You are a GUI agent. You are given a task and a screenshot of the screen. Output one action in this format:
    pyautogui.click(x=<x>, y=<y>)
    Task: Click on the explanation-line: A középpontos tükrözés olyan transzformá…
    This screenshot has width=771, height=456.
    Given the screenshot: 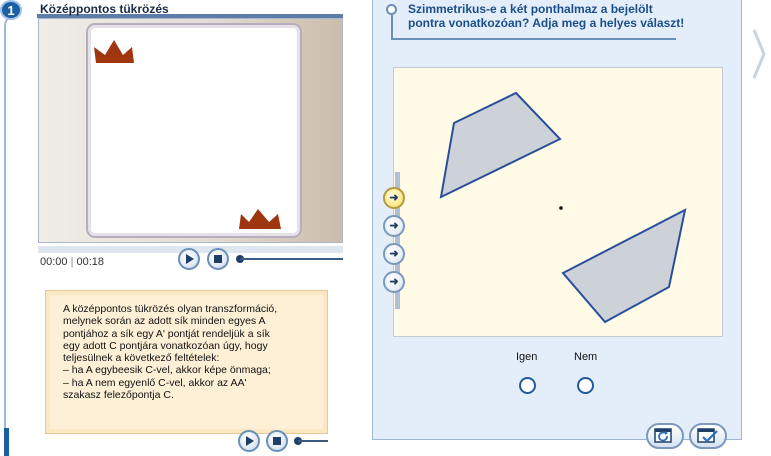 What is the action you would take?
    pyautogui.click(x=170, y=309)
    